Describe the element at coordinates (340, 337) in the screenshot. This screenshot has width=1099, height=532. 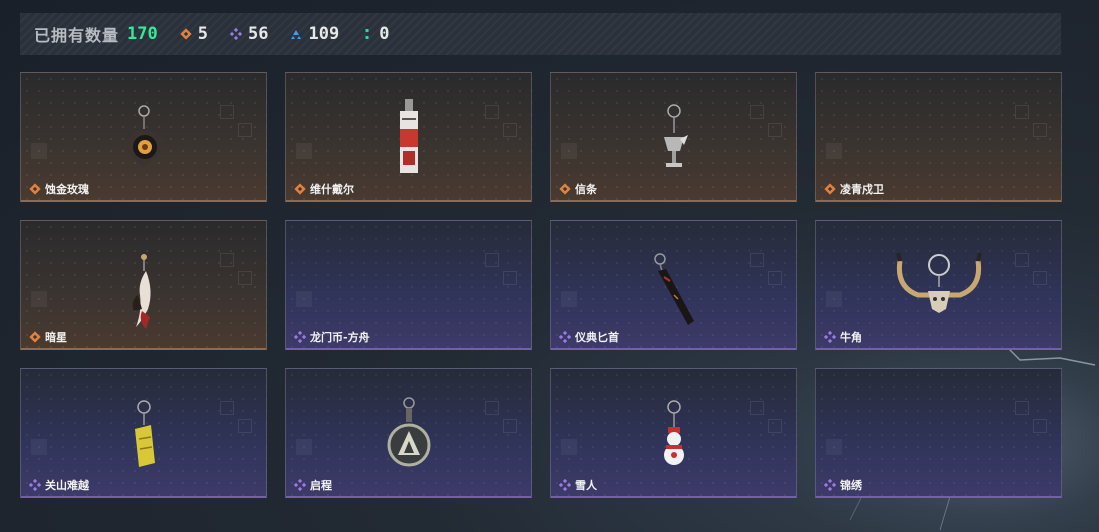
I see `item-name: 龙门币-方舟` at that location.